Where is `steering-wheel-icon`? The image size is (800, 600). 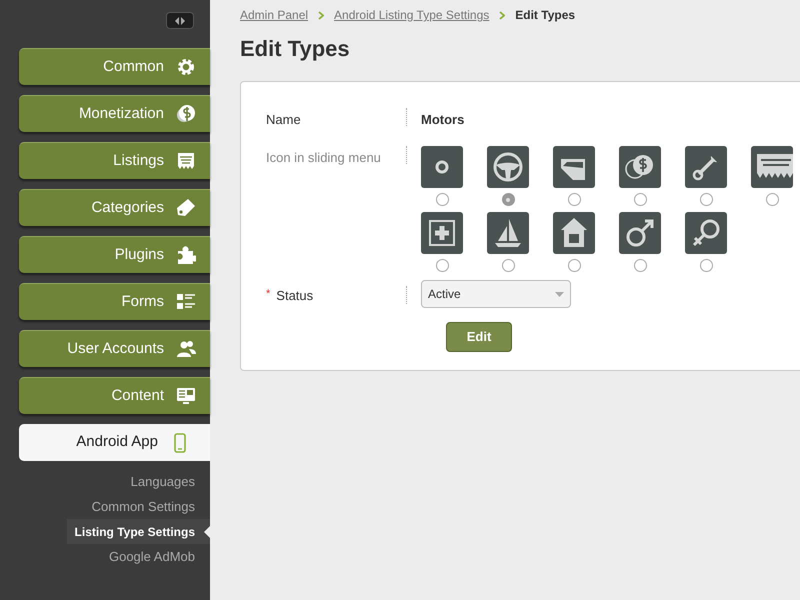
steering-wheel-icon is located at coordinates (508, 167).